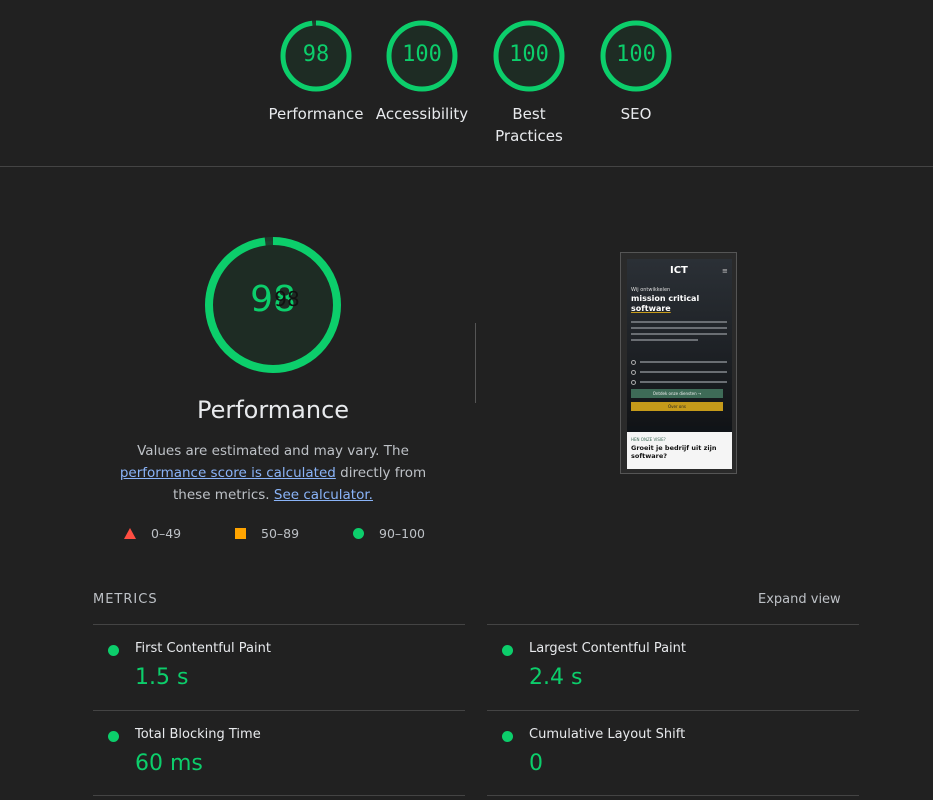 The height and width of the screenshot is (800, 933). What do you see at coordinates (198, 734) in the screenshot?
I see `metric-name: Total Blocking Time` at bounding box center [198, 734].